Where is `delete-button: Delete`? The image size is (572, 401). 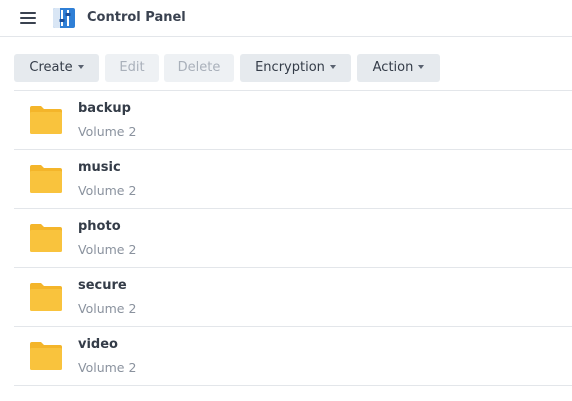
delete-button: Delete is located at coordinates (199, 68).